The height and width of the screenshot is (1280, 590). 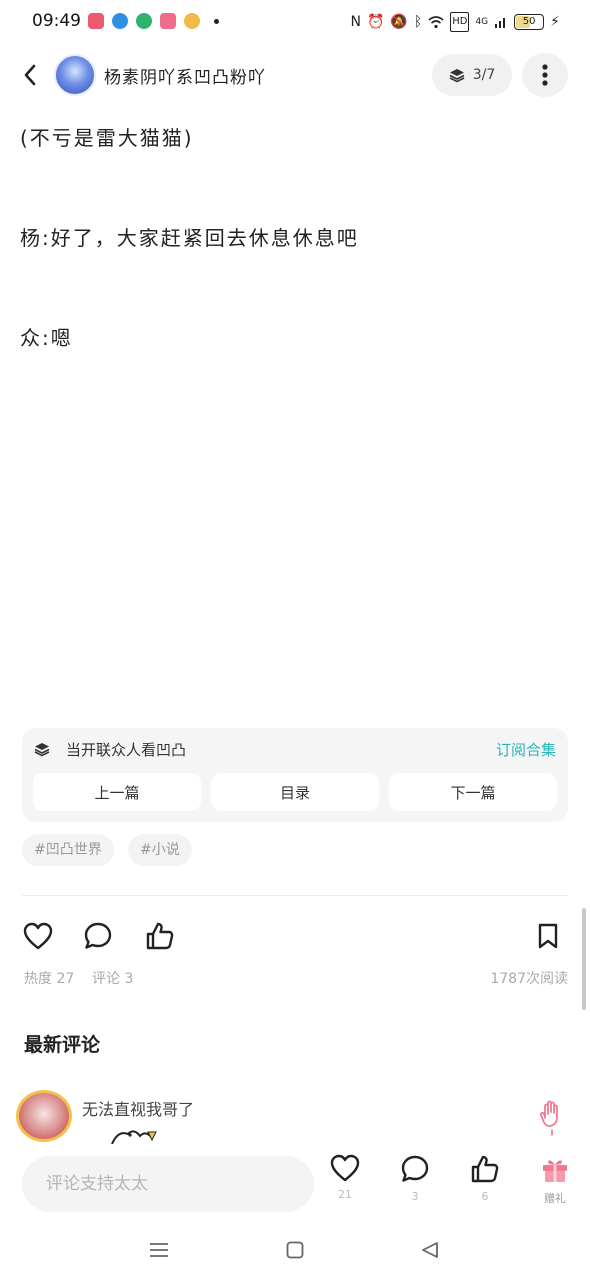 I want to click on divider, so click(x=295, y=895).